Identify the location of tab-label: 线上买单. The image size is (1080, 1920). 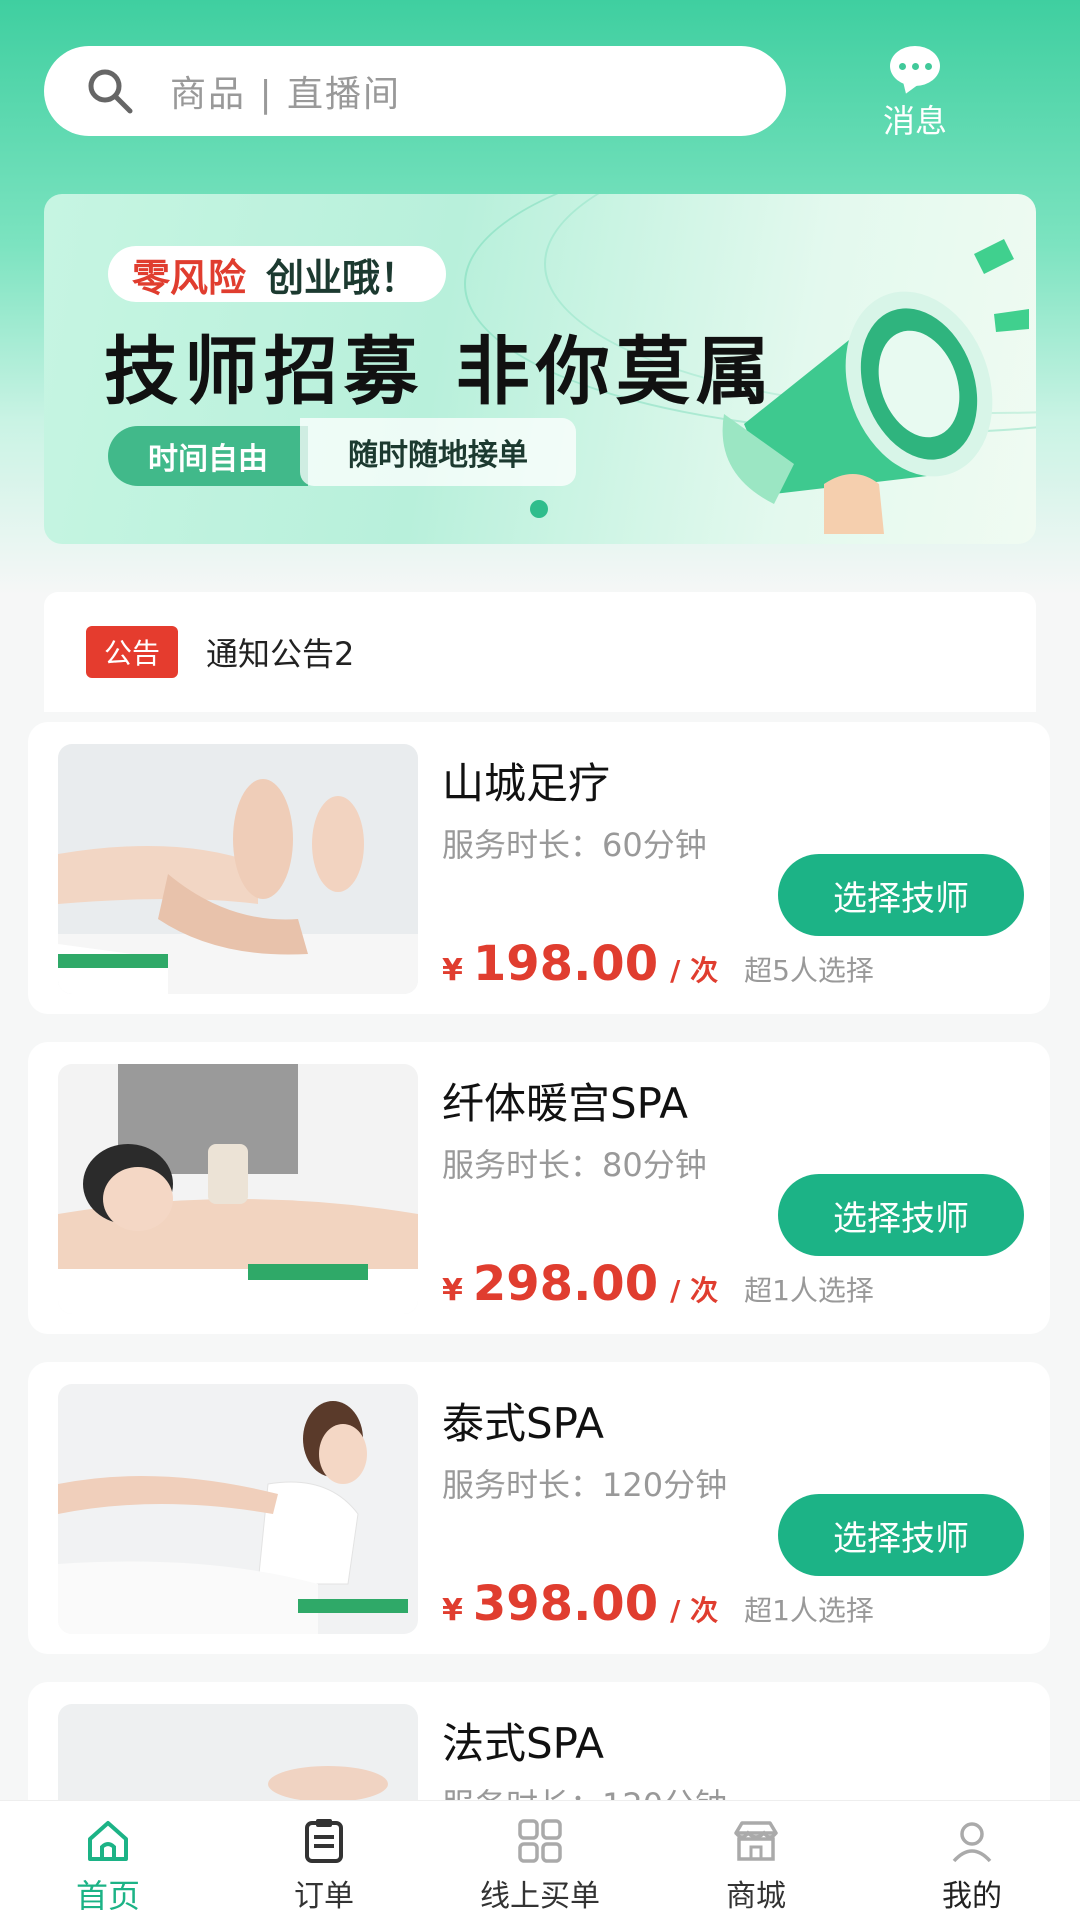
(540, 1896).